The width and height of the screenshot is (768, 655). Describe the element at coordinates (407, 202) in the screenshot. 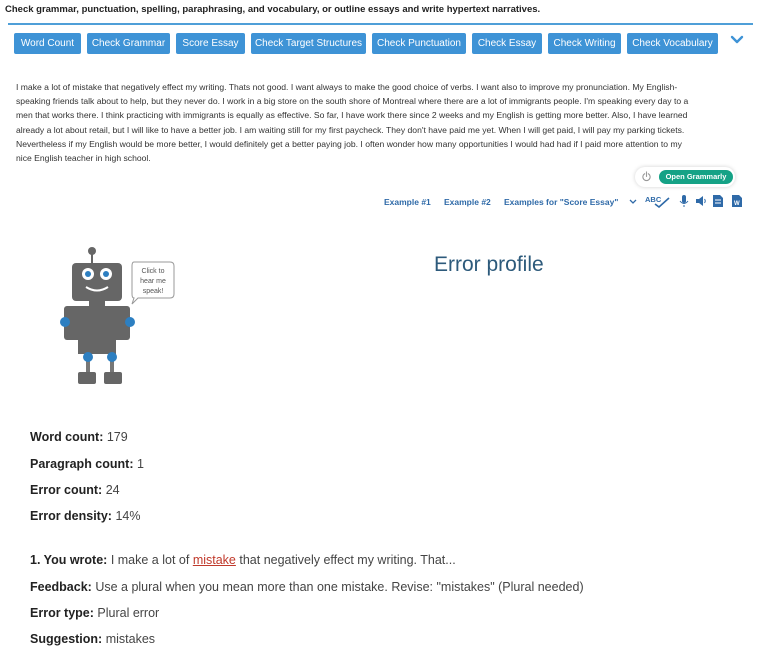

I see `example-1-link: Example #1` at that location.